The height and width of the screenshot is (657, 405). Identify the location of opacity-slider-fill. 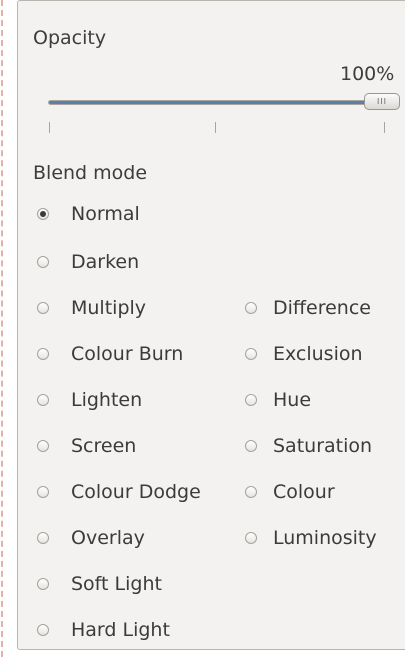
(208, 102).